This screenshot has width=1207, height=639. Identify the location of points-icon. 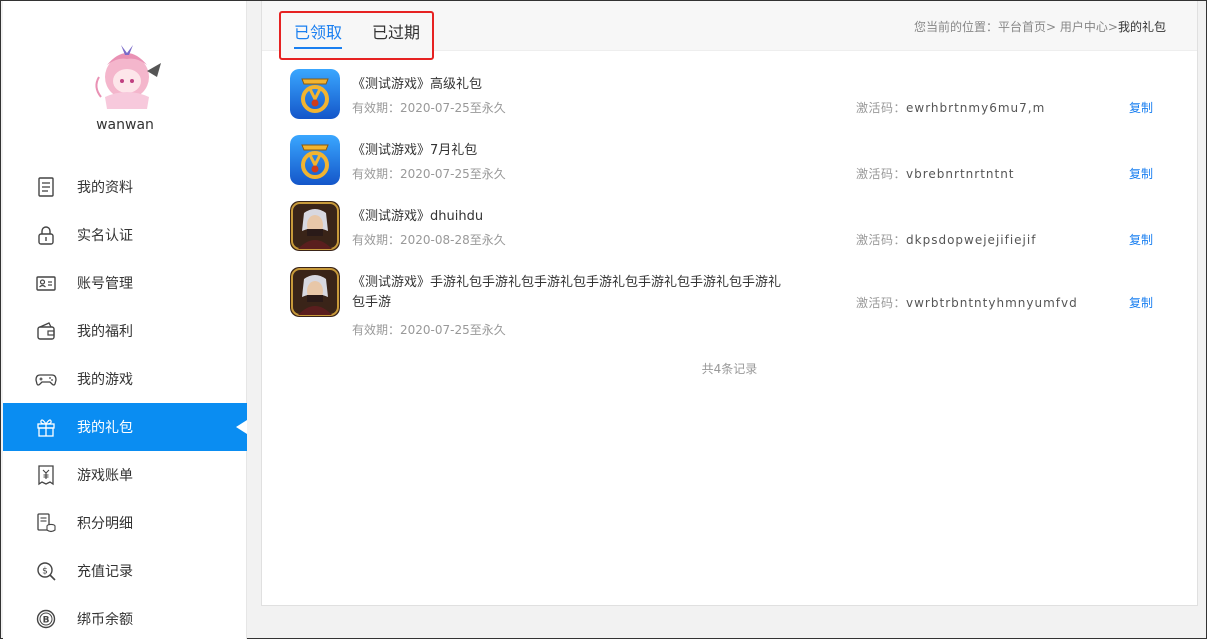
(46, 523).